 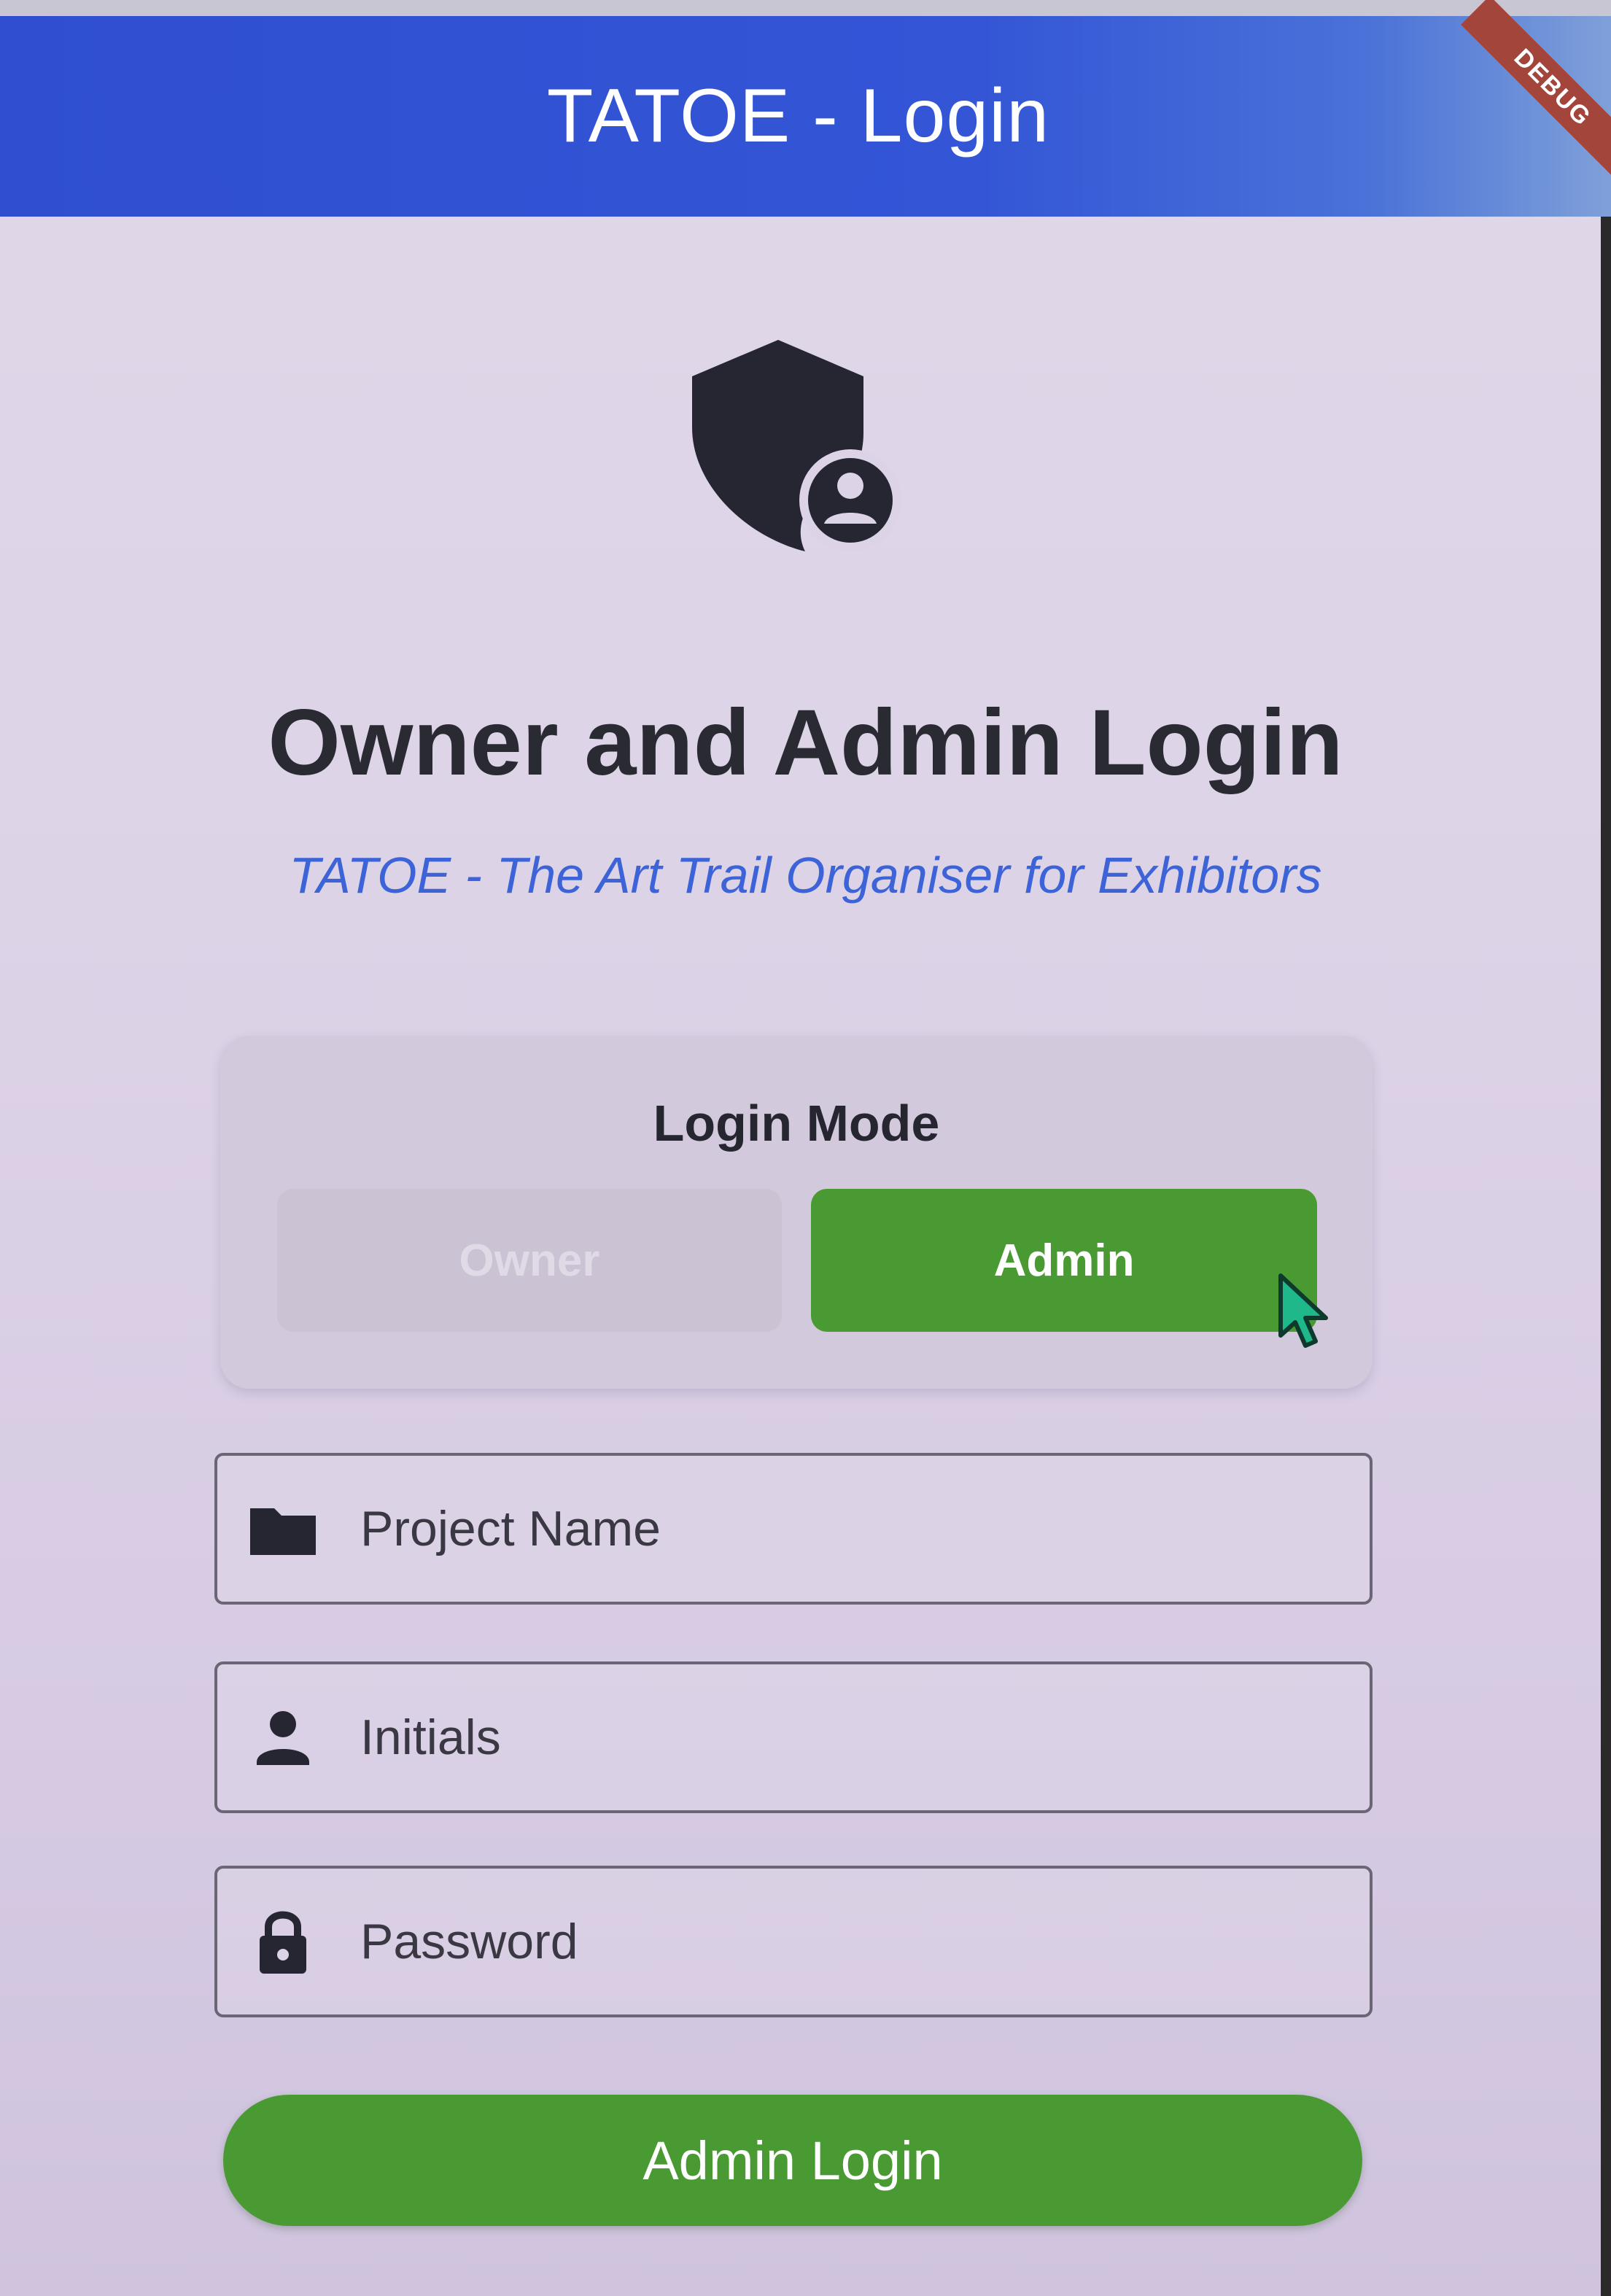 What do you see at coordinates (282, 1528) in the screenshot?
I see `folder-icon` at bounding box center [282, 1528].